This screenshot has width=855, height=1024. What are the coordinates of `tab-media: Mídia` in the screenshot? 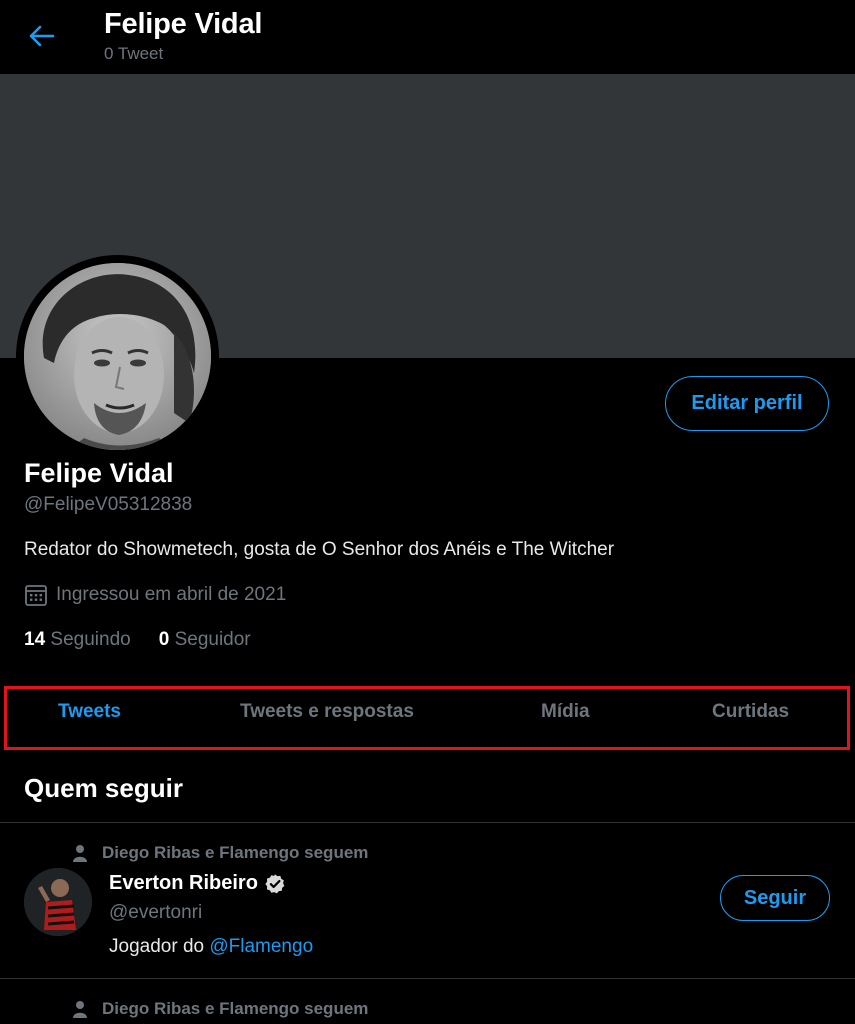 It's located at (565, 712).